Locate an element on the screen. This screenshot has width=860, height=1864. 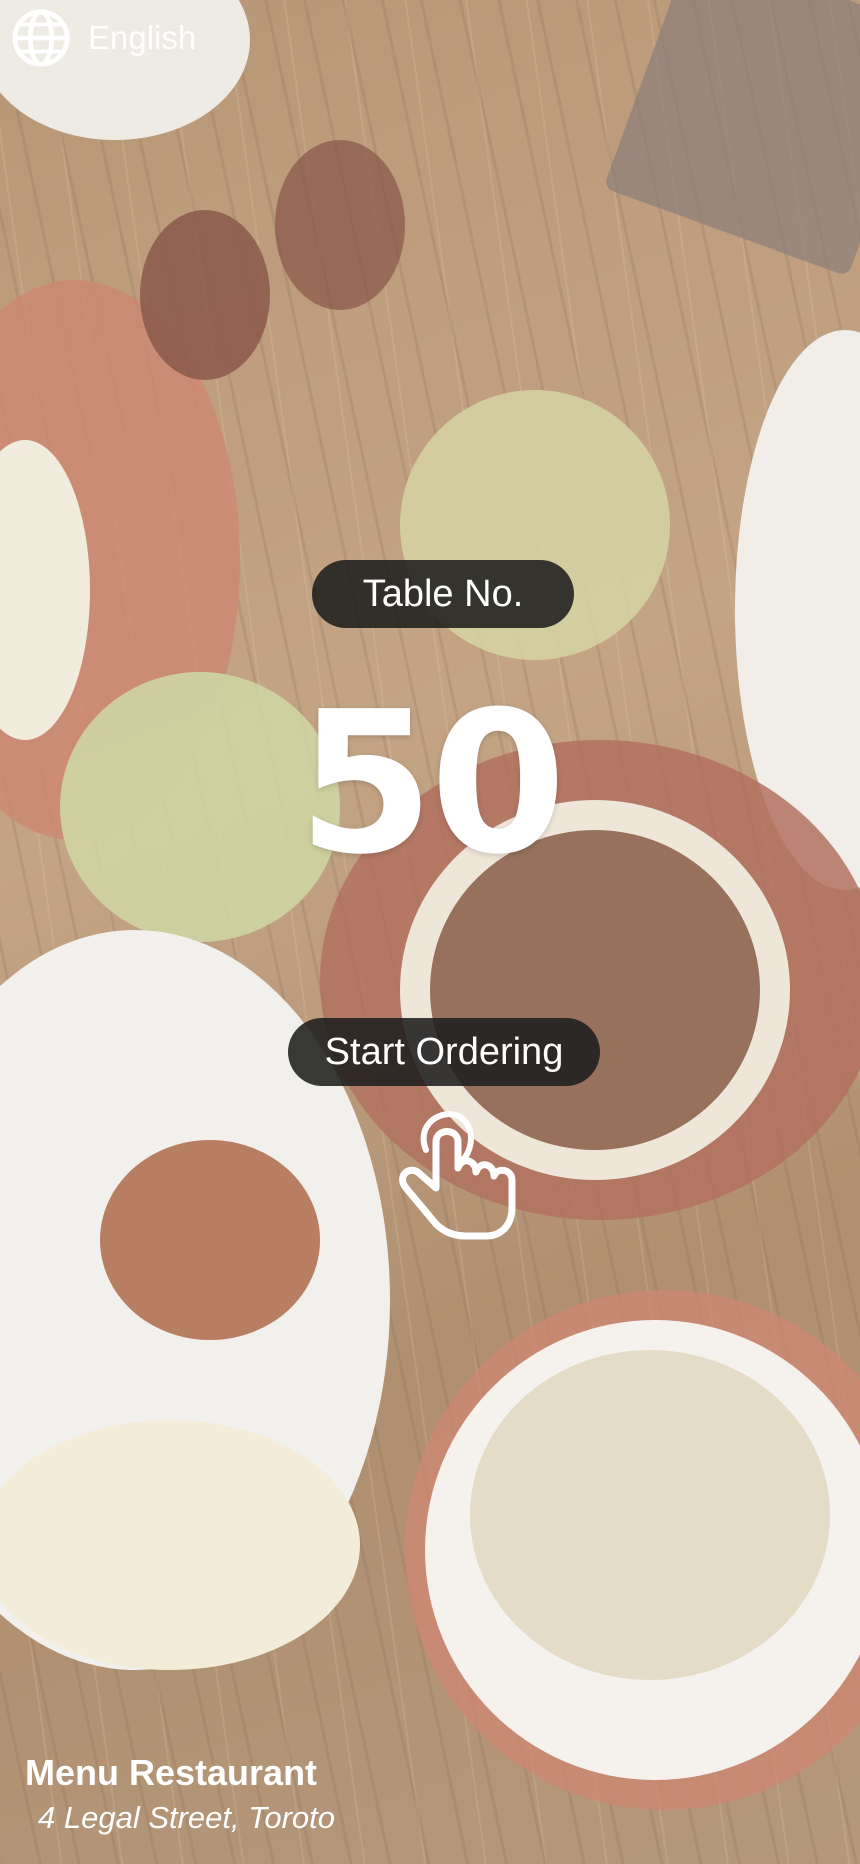
restaurant-name: Menu Restaurant is located at coordinates (171, 1772).